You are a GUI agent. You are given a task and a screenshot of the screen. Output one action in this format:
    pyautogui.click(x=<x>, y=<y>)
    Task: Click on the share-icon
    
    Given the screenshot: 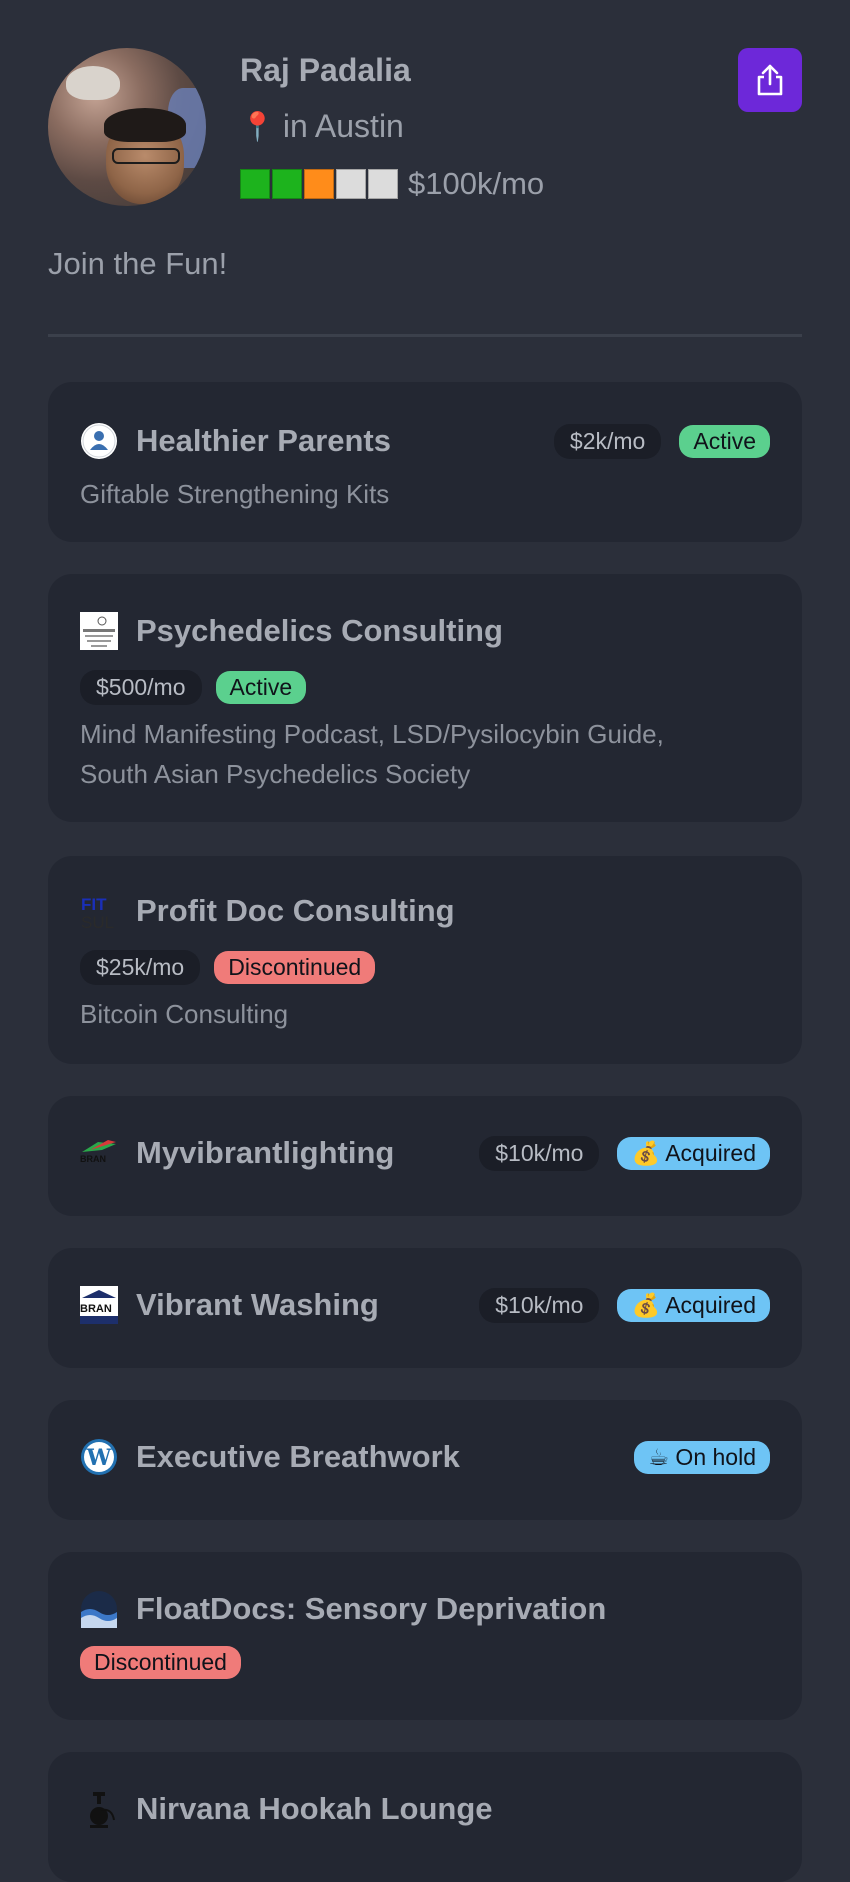 What is the action you would take?
    pyautogui.click(x=770, y=80)
    